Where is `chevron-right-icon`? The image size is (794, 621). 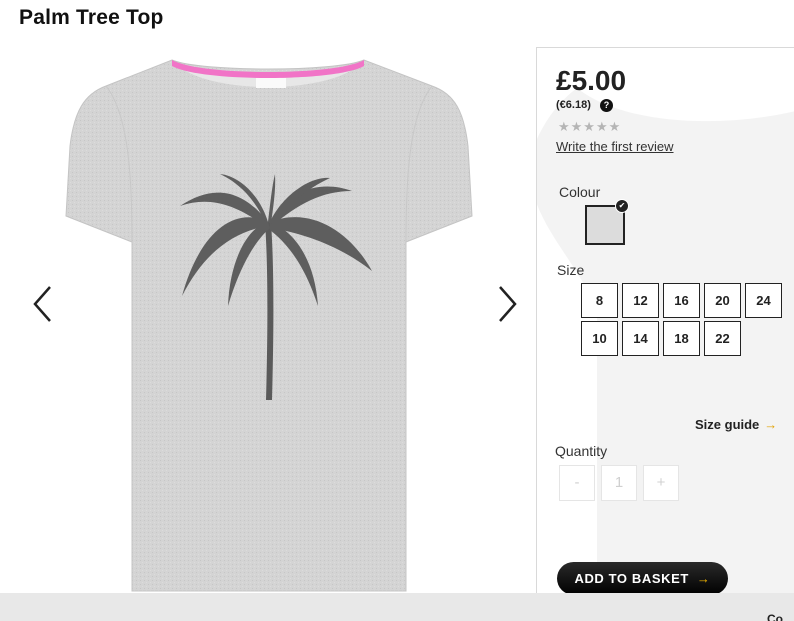
chevron-right-icon is located at coordinates (508, 304).